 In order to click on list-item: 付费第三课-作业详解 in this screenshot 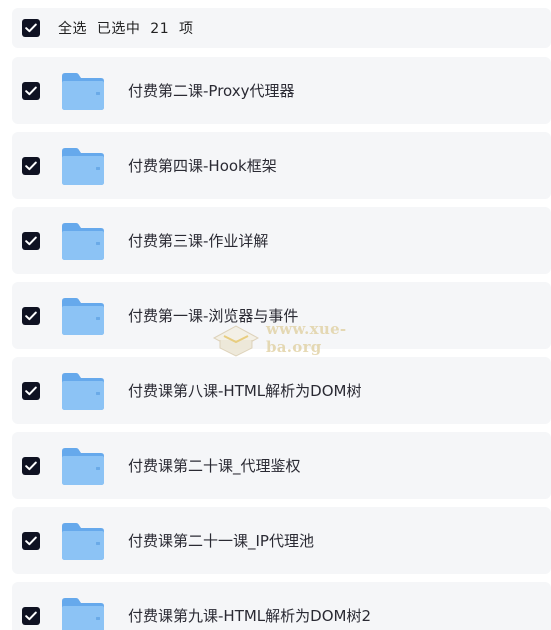, I will do `click(281, 240)`.